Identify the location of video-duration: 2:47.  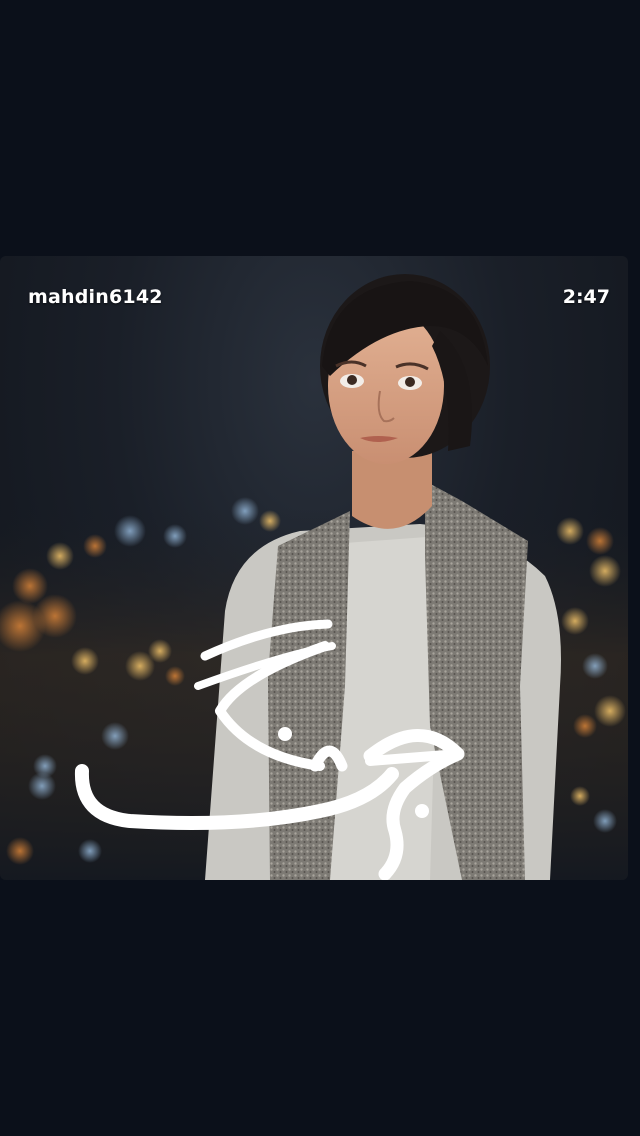
(586, 297).